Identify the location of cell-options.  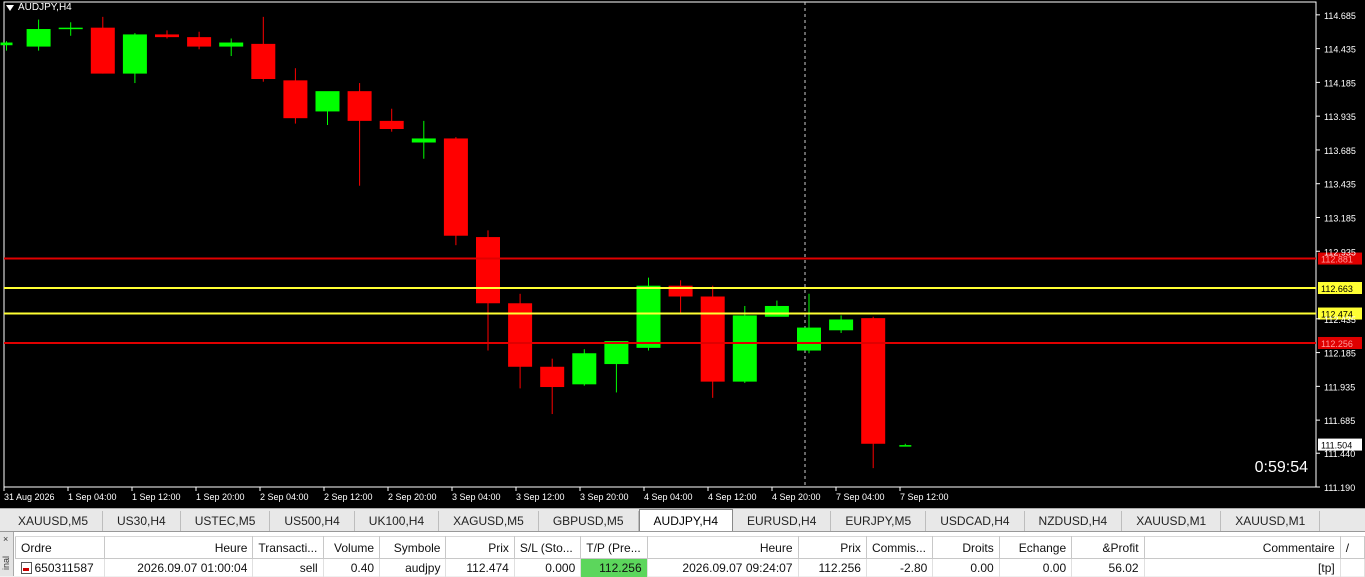
(1352, 567).